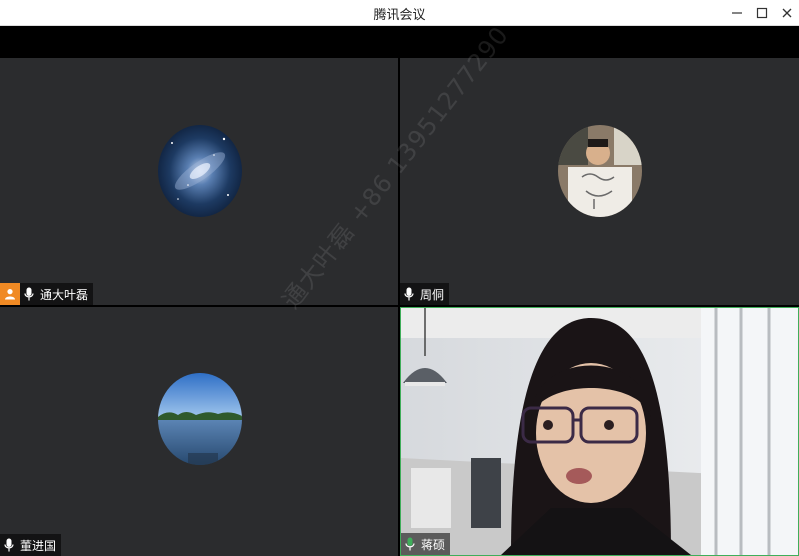  I want to click on maximize-button, so click(762, 13).